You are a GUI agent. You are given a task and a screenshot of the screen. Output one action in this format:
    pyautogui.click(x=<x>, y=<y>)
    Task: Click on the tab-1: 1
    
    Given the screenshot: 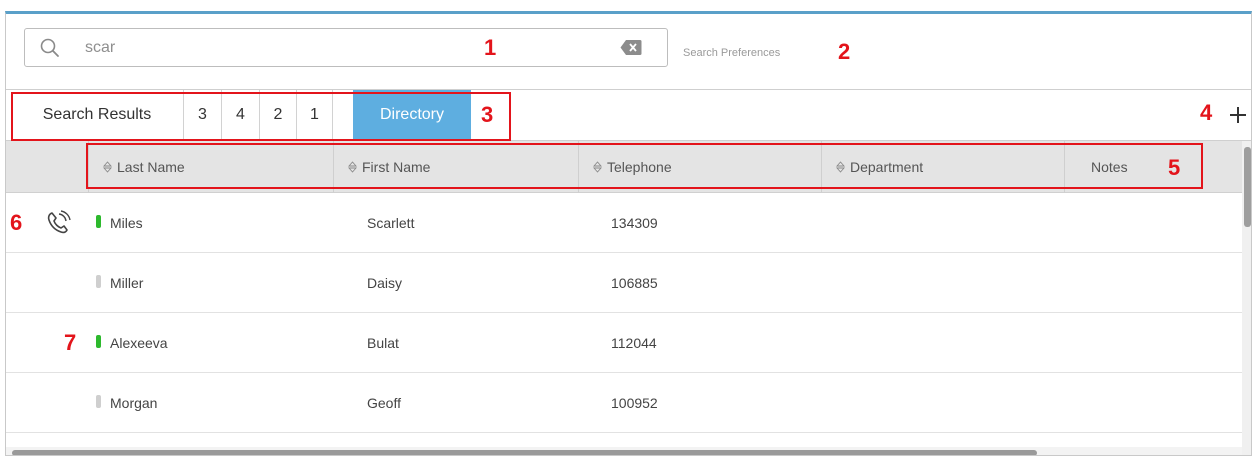 What is the action you would take?
    pyautogui.click(x=315, y=115)
    